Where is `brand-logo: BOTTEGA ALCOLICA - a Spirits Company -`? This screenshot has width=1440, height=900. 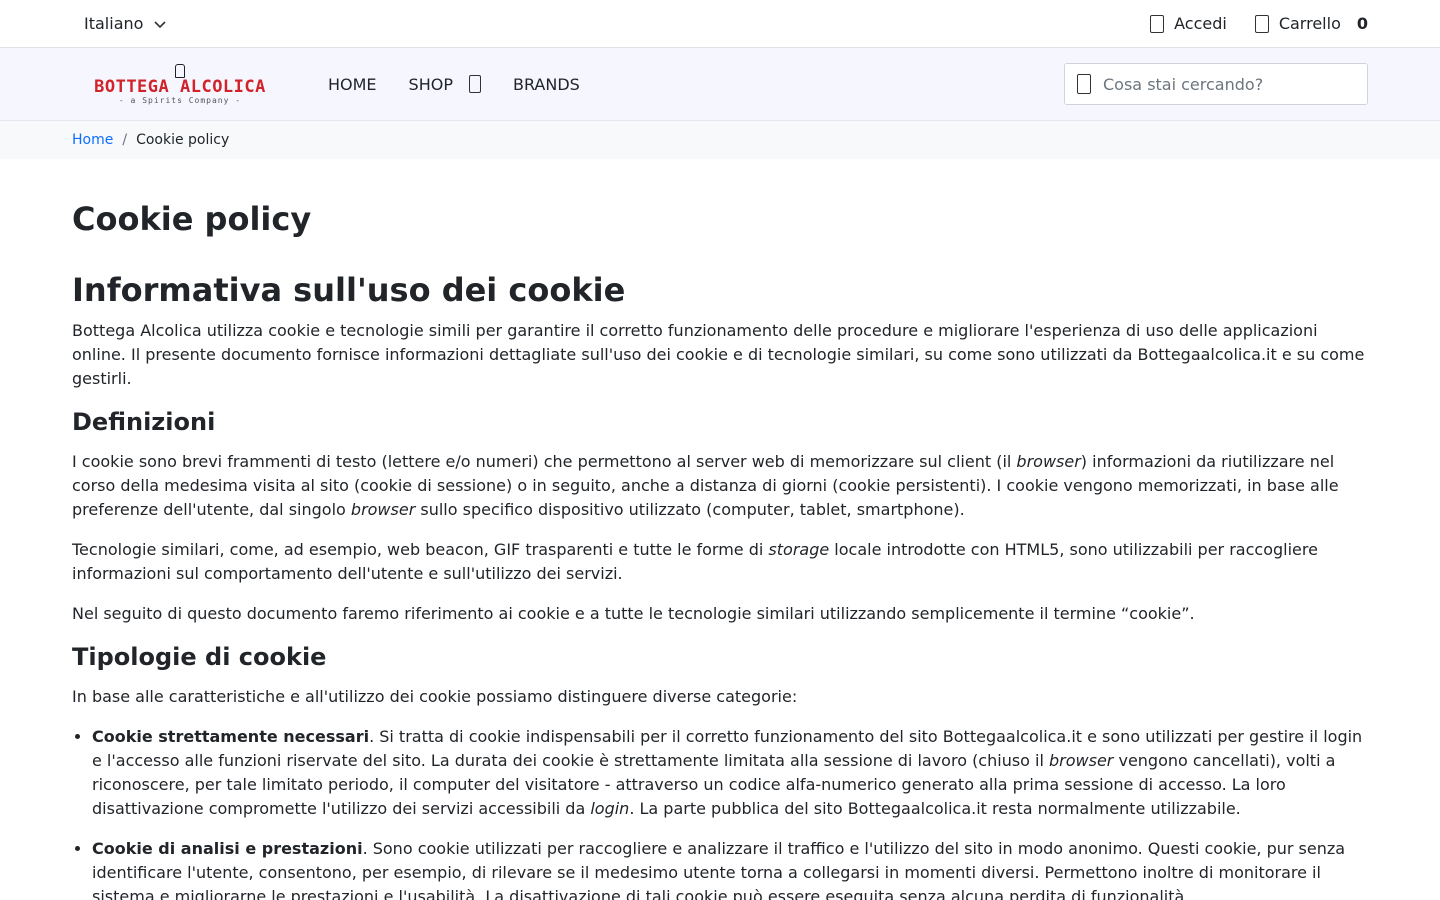 brand-logo: BOTTEGA ALCOLICA - a Spirits Company - is located at coordinates (180, 84).